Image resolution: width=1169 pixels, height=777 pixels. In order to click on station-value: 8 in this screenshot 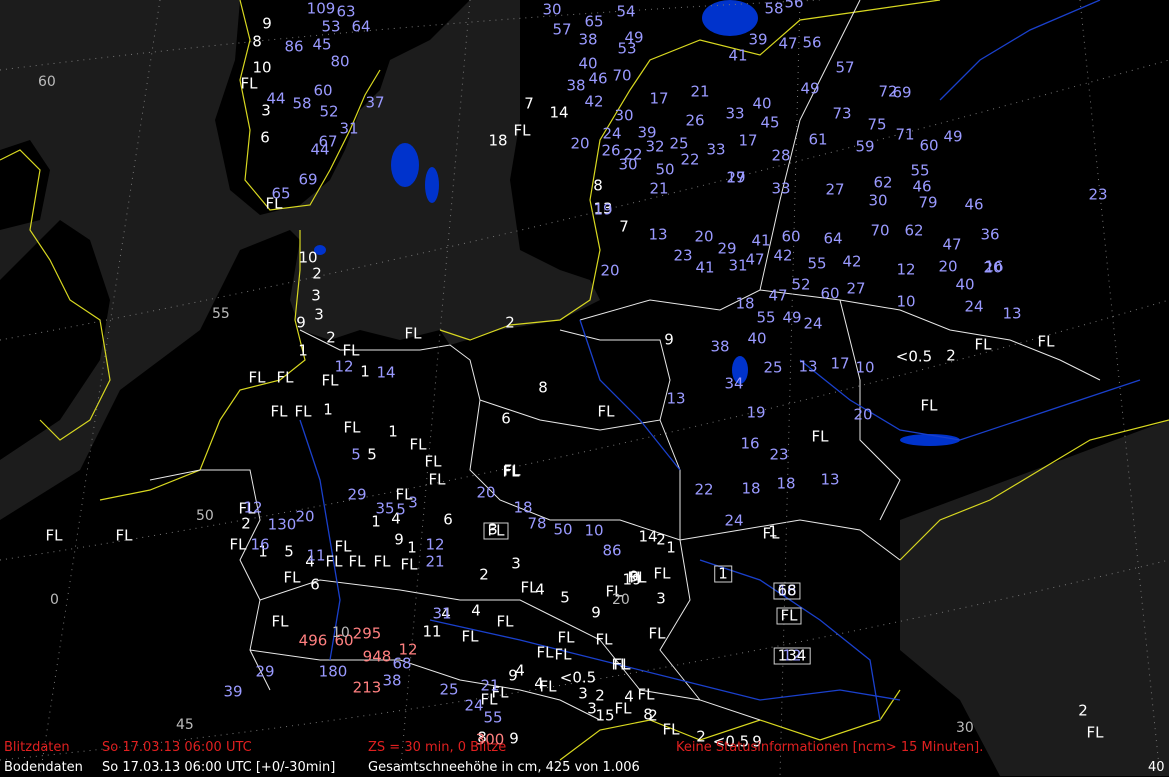, I will do `click(543, 387)`.